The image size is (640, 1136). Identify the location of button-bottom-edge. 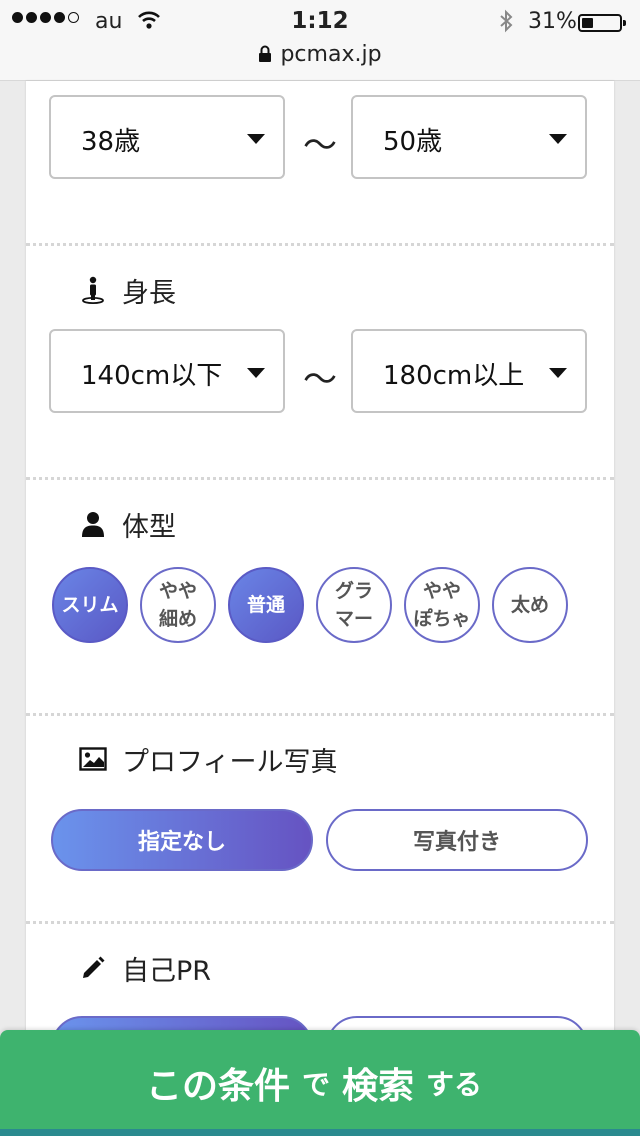
(320, 1132).